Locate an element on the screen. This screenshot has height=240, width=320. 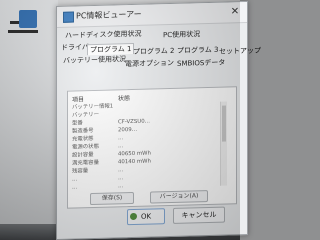
save-button: 保存(S) is located at coordinates (112, 198).